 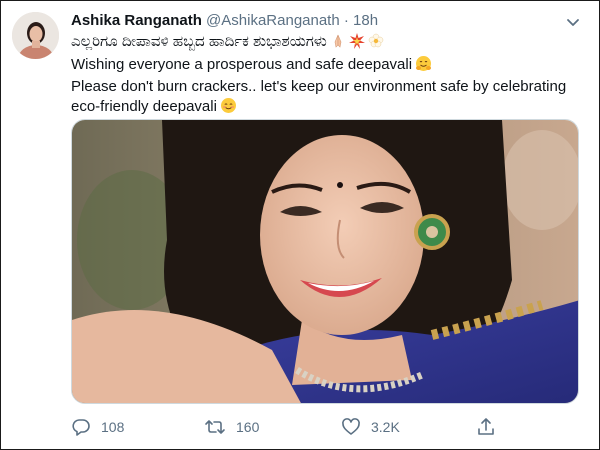 I want to click on heart-icon, so click(x=351, y=426).